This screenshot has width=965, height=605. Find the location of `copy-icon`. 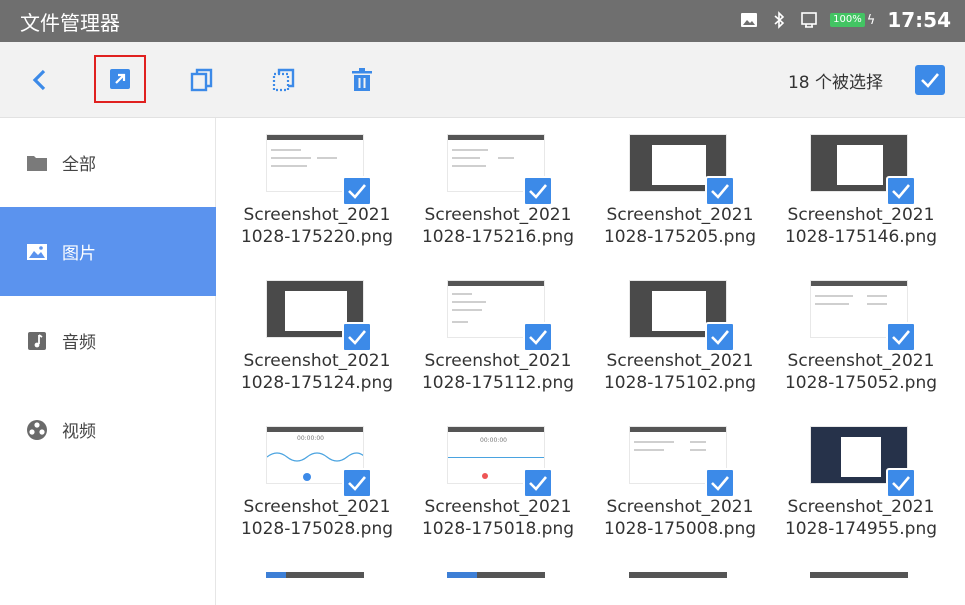

copy-icon is located at coordinates (201, 80).